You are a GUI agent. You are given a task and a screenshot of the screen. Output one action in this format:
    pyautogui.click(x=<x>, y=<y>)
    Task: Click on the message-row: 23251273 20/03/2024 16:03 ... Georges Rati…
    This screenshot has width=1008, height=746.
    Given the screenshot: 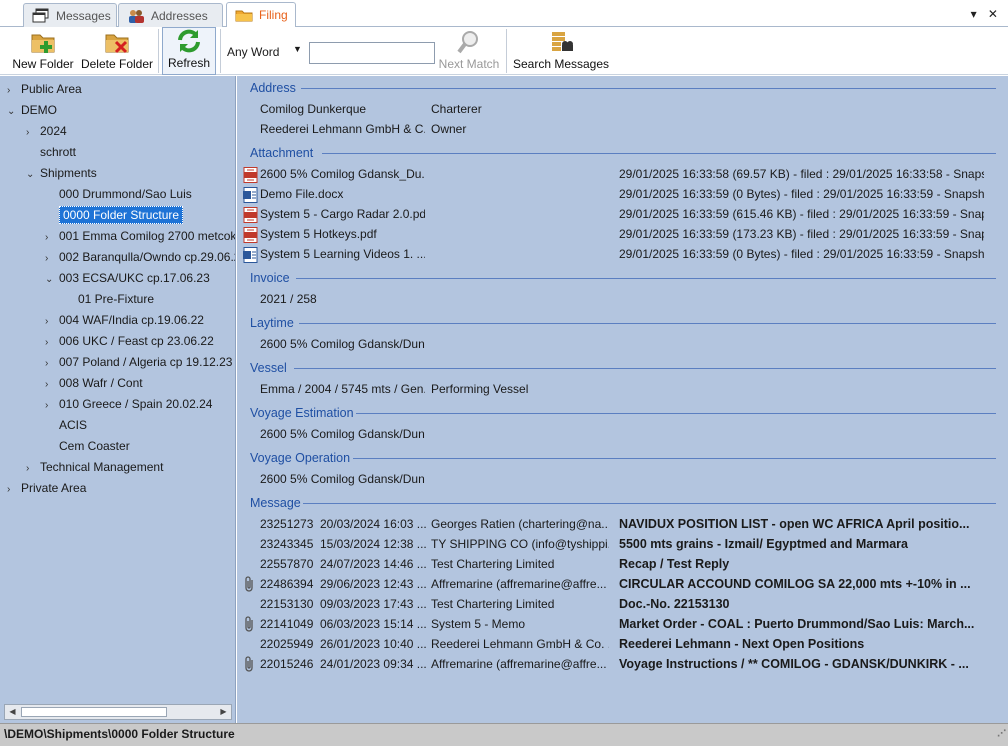 What is the action you would take?
    pyautogui.click(x=622, y=524)
    